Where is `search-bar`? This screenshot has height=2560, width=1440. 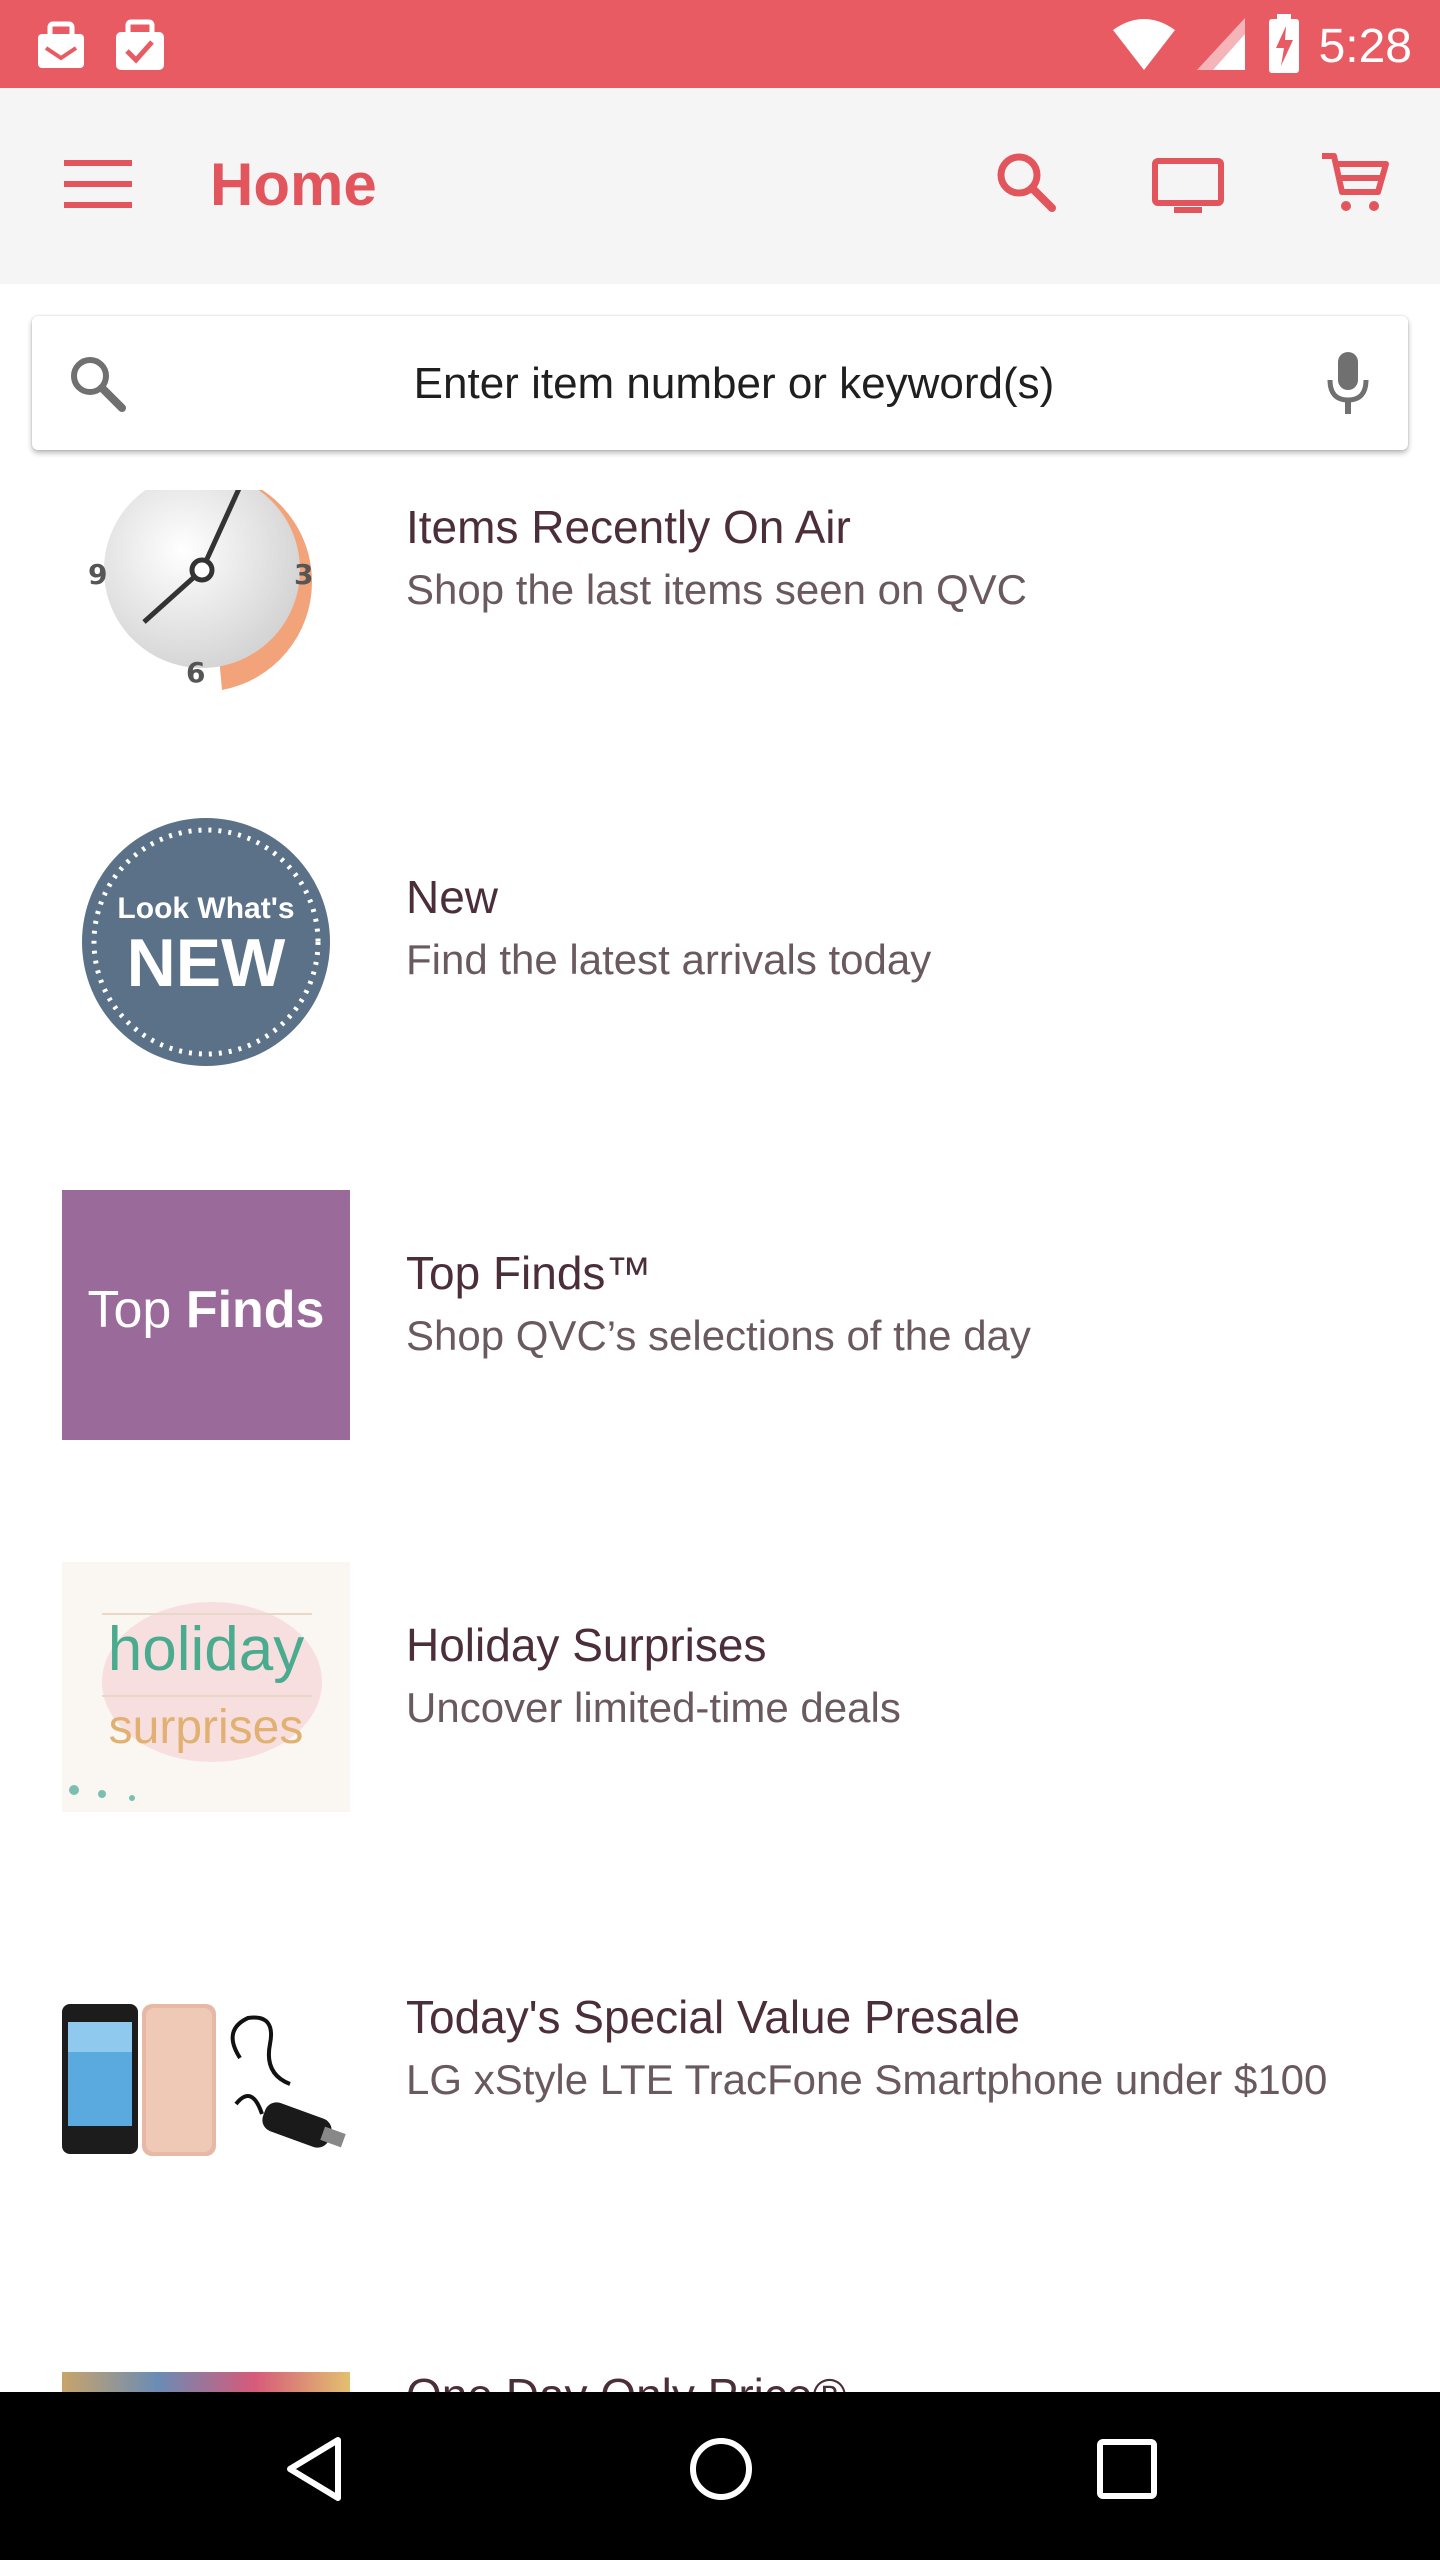
search-bar is located at coordinates (720, 383).